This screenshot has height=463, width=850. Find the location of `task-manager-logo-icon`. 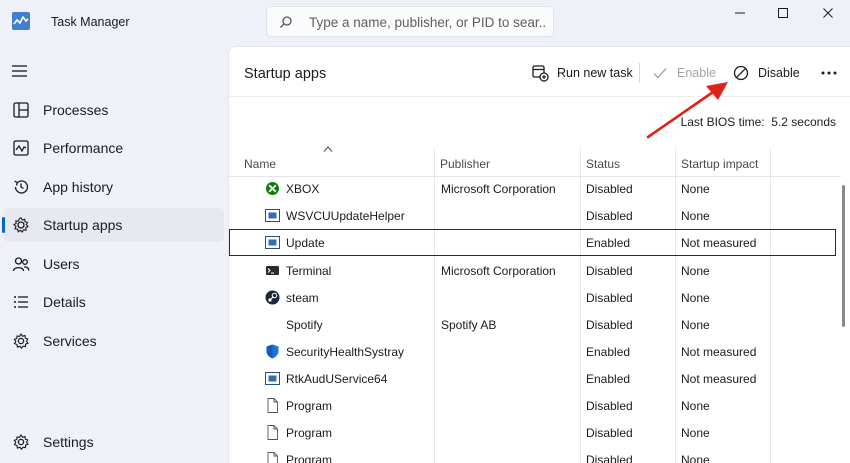

task-manager-logo-icon is located at coordinates (21, 21).